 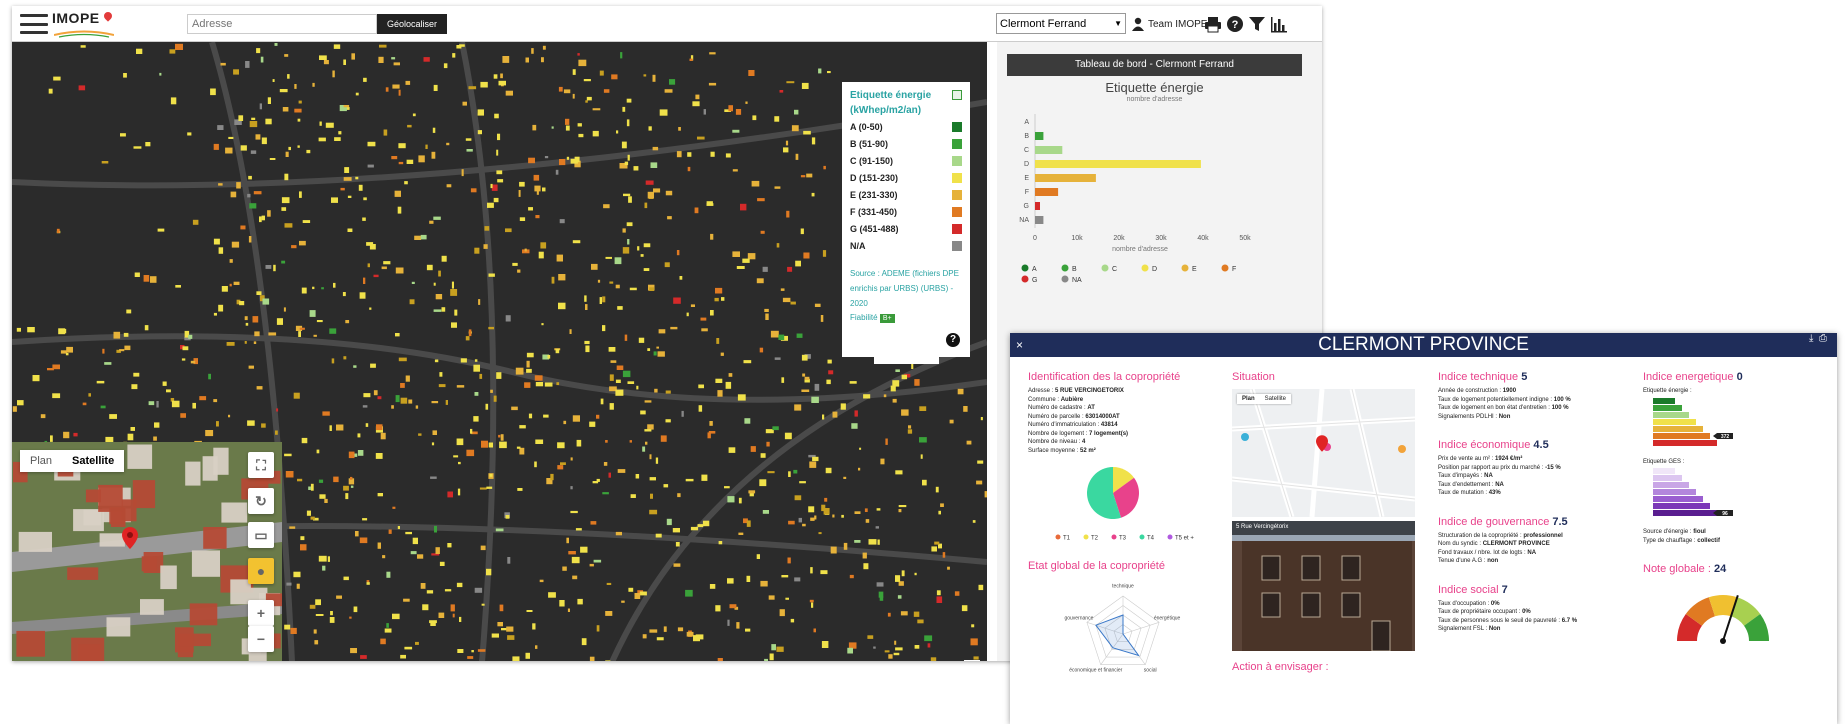 I want to click on satellite-inset: Plan Satellite ⛶ ↻ ▭ ● + −, so click(x=147, y=551).